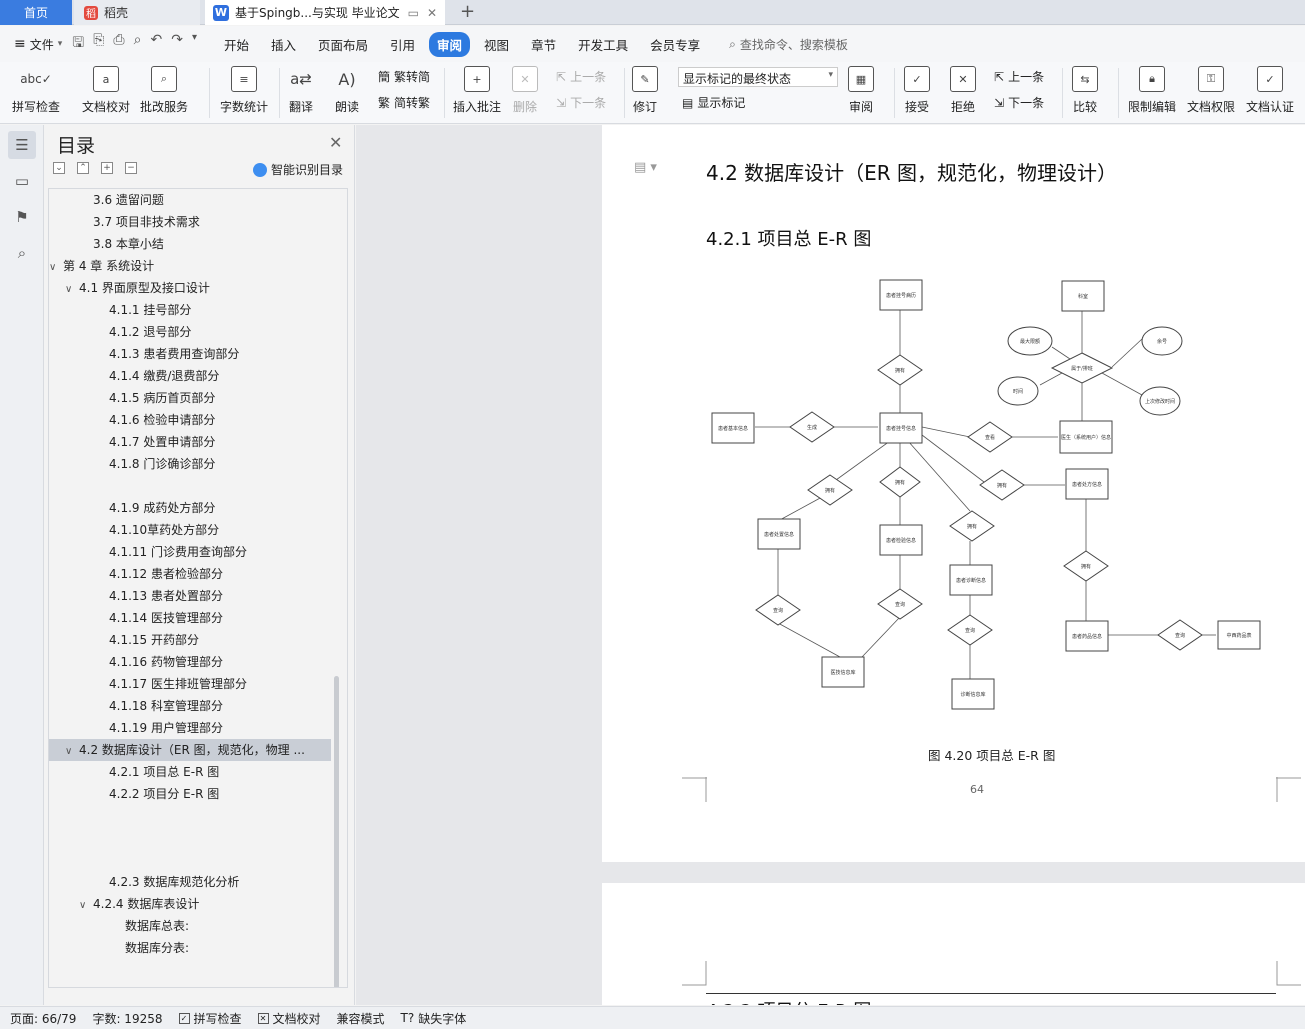 The image size is (1305, 1029). I want to click on toc-item: 4.1.9 成药处方部分, so click(190, 508).